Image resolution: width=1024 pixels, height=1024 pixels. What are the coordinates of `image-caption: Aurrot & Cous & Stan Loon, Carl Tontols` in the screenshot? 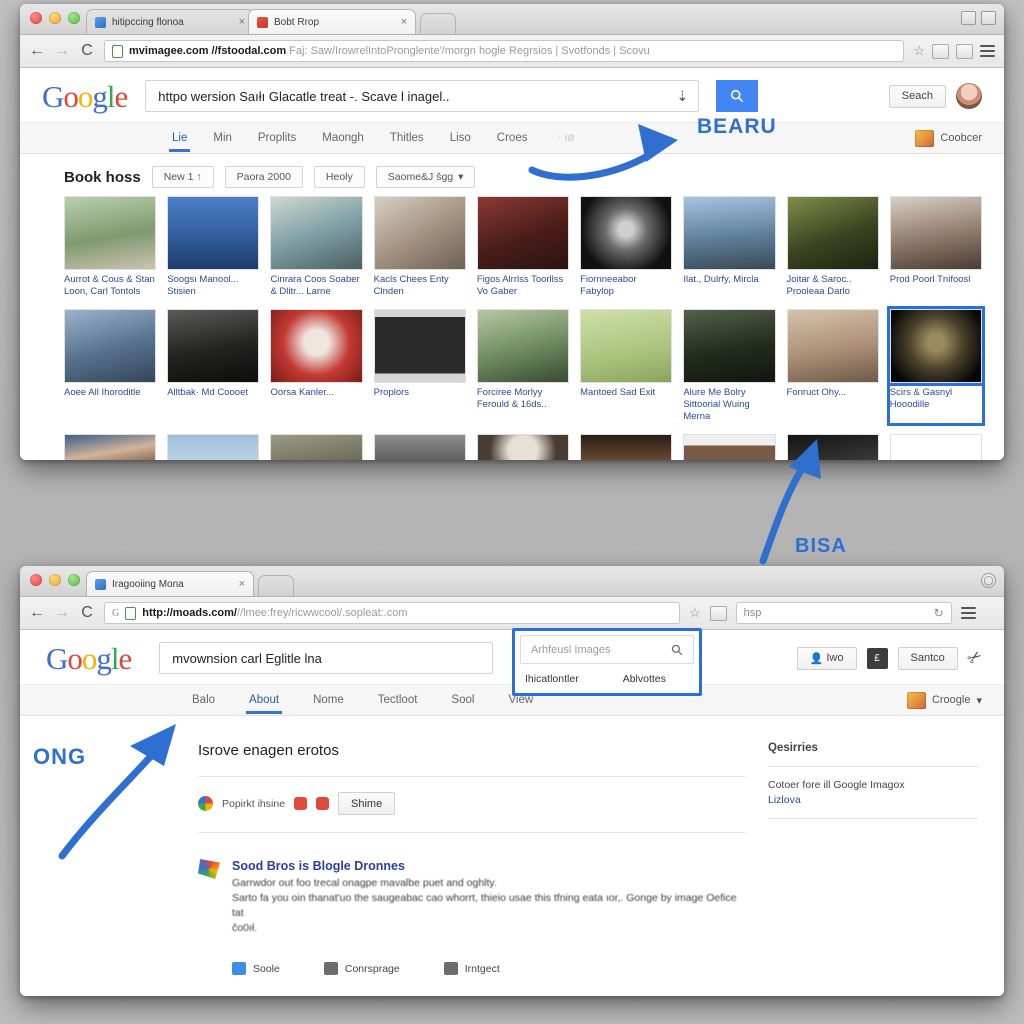 It's located at (110, 286).